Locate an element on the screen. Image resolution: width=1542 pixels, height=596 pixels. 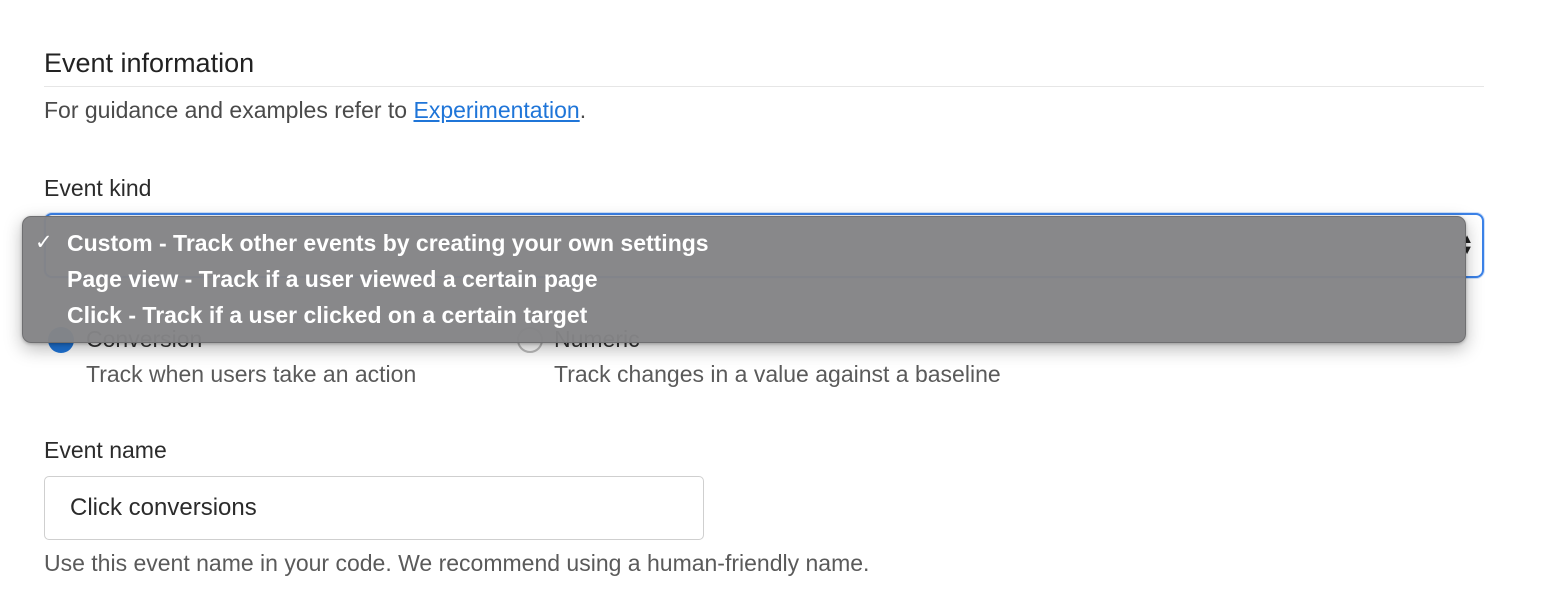
event-name-input: Click conversions is located at coordinates (374, 508).